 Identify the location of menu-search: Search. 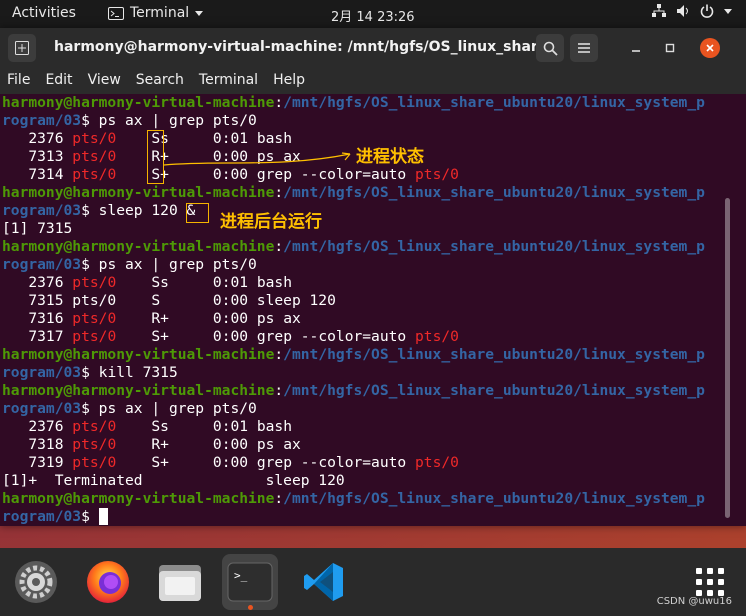
(160, 81).